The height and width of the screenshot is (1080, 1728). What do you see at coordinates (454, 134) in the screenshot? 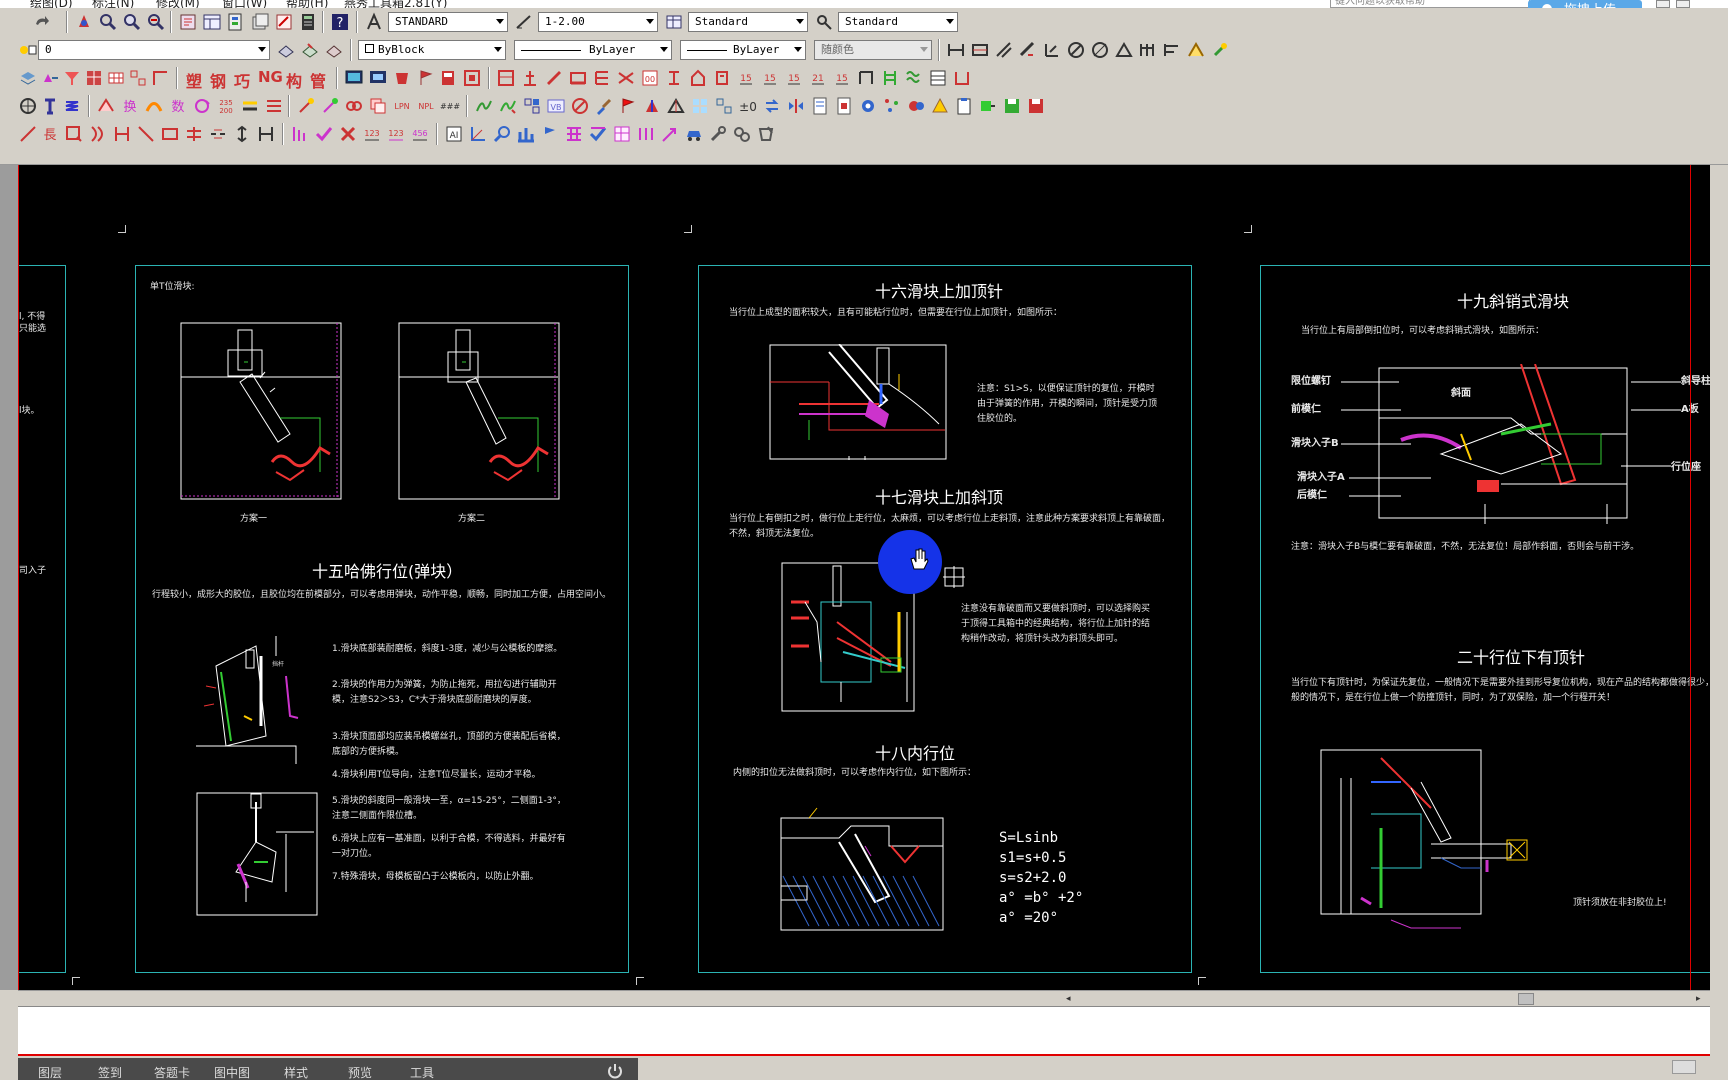
I see `text-box-icon: AI` at bounding box center [454, 134].